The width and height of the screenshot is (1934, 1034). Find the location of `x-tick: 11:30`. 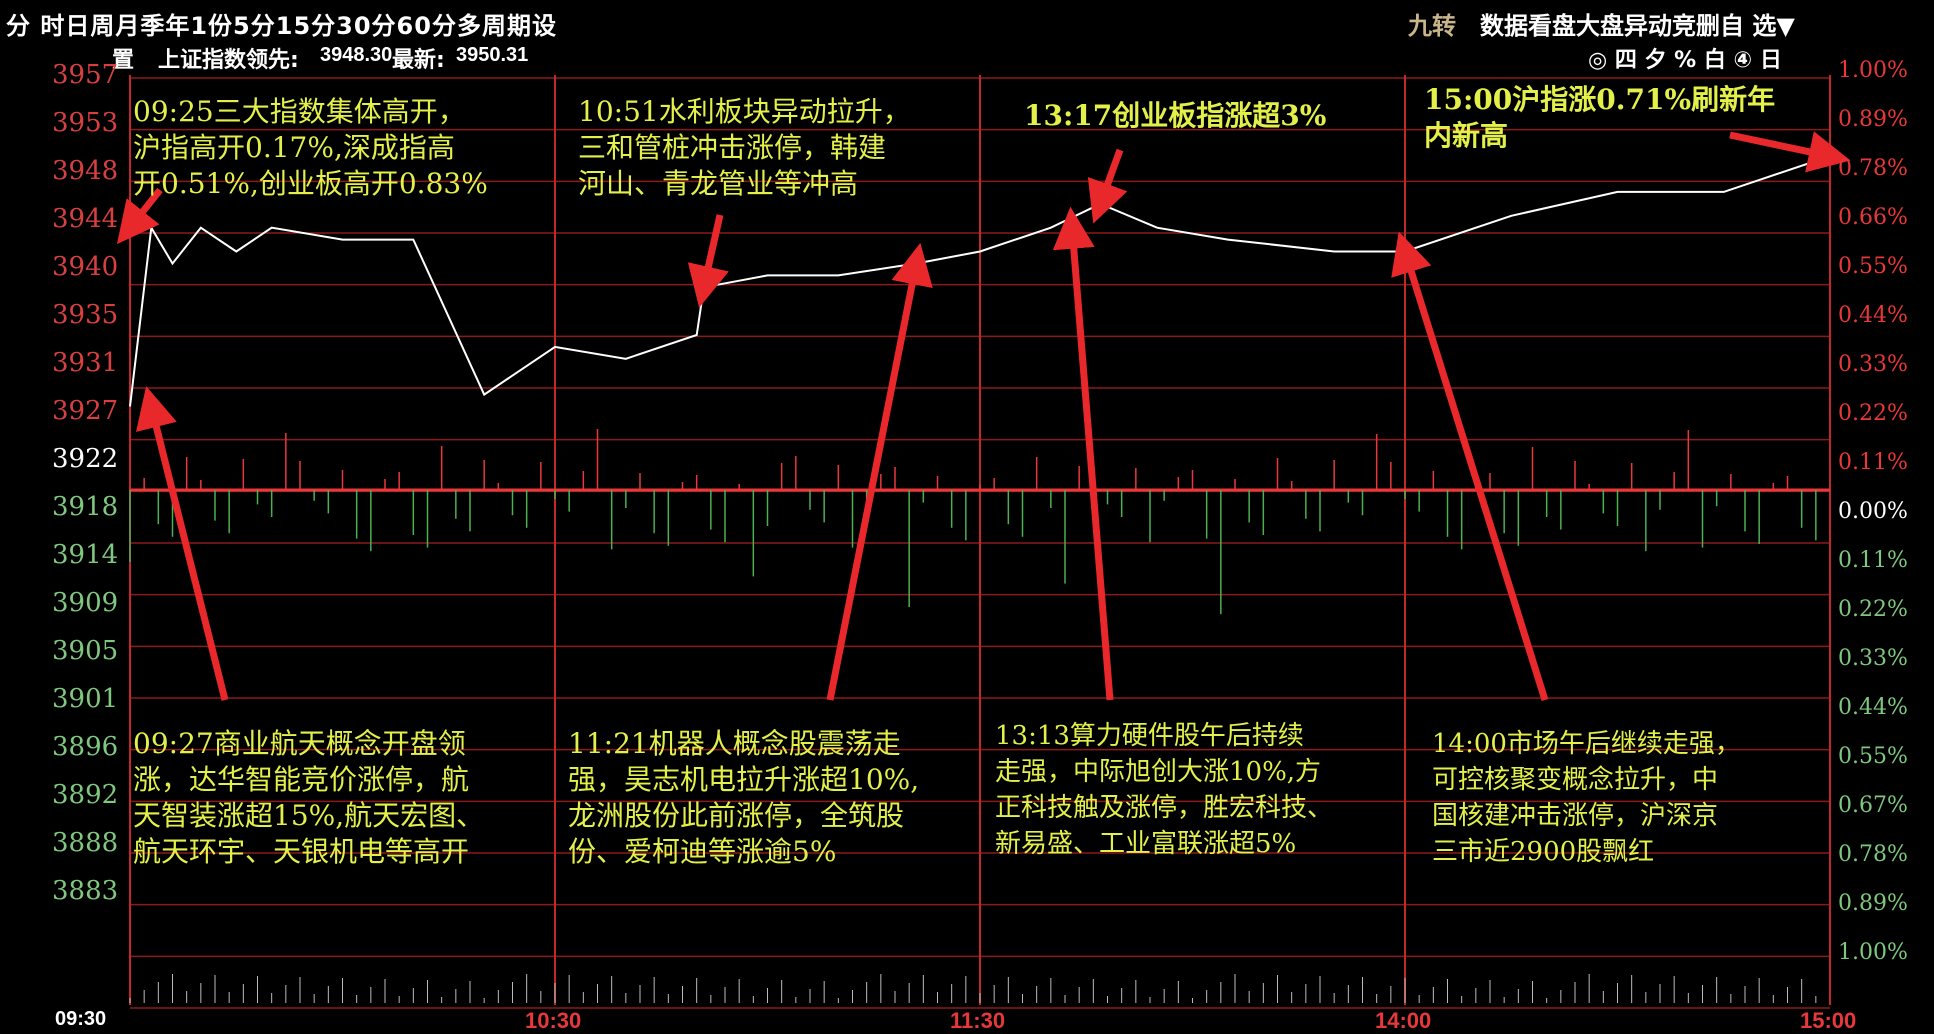

x-tick: 11:30 is located at coordinates (978, 1020).